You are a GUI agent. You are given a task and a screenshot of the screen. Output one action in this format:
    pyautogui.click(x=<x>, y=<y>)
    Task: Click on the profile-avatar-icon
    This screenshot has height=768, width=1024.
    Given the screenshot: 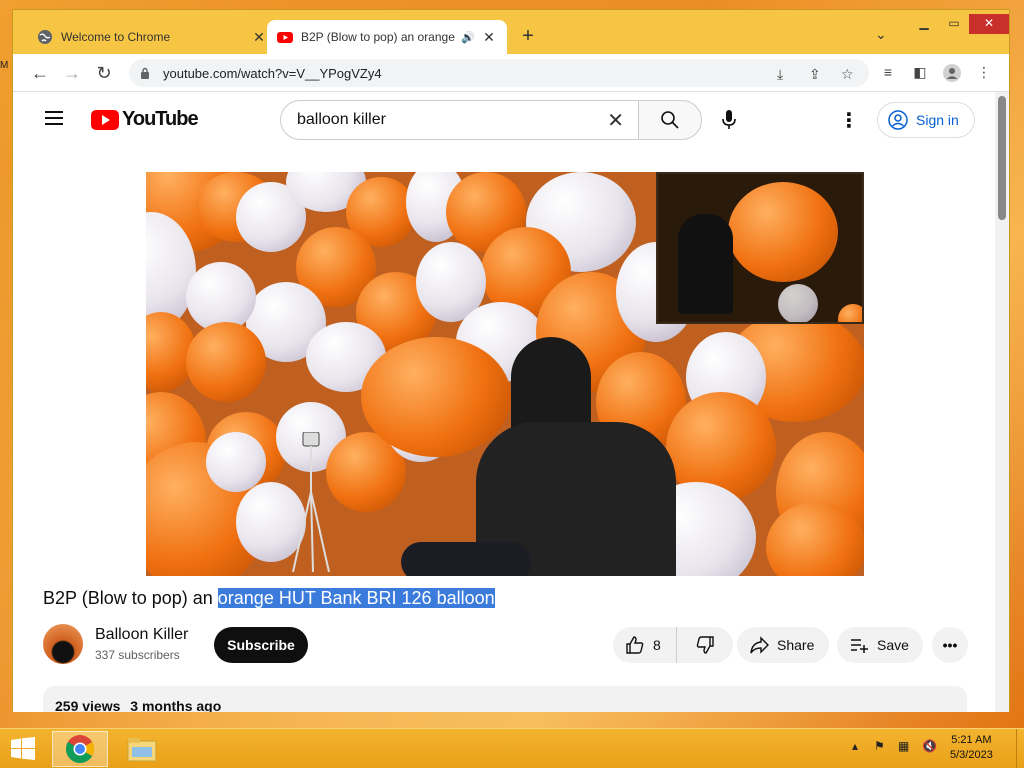 What is the action you would take?
    pyautogui.click(x=952, y=73)
    